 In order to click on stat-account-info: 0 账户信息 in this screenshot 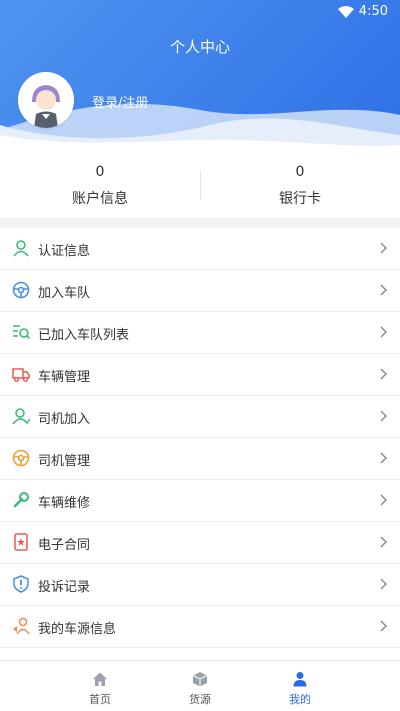, I will do `click(100, 184)`.